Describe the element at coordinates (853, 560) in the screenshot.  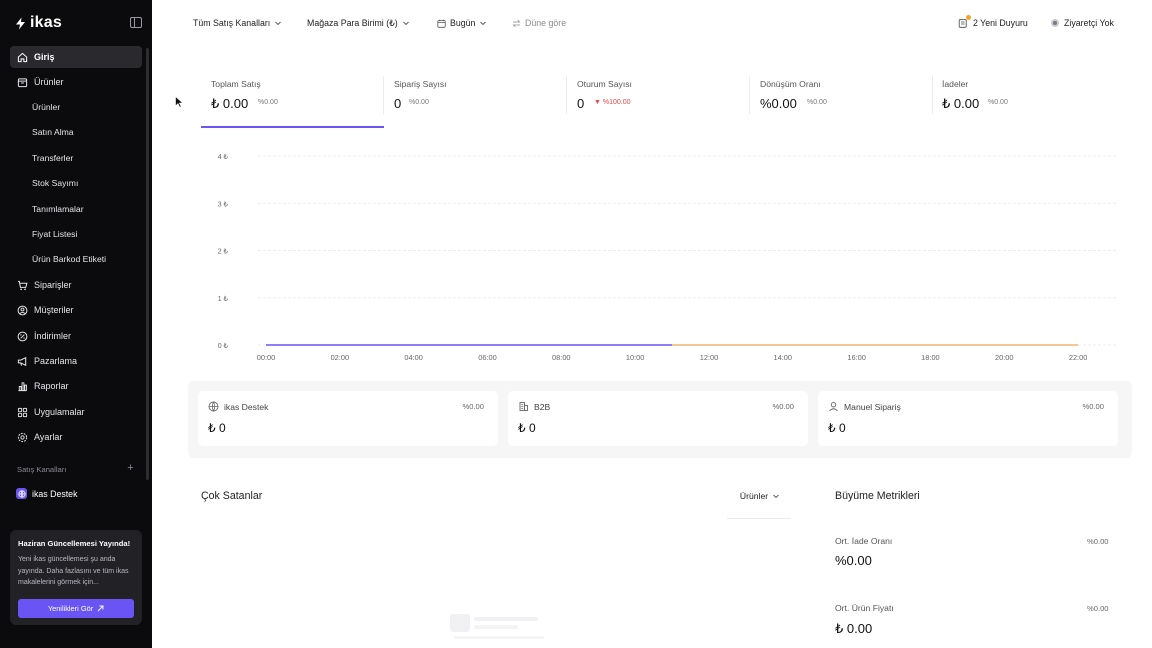
I see `metric-value: %0.00` at that location.